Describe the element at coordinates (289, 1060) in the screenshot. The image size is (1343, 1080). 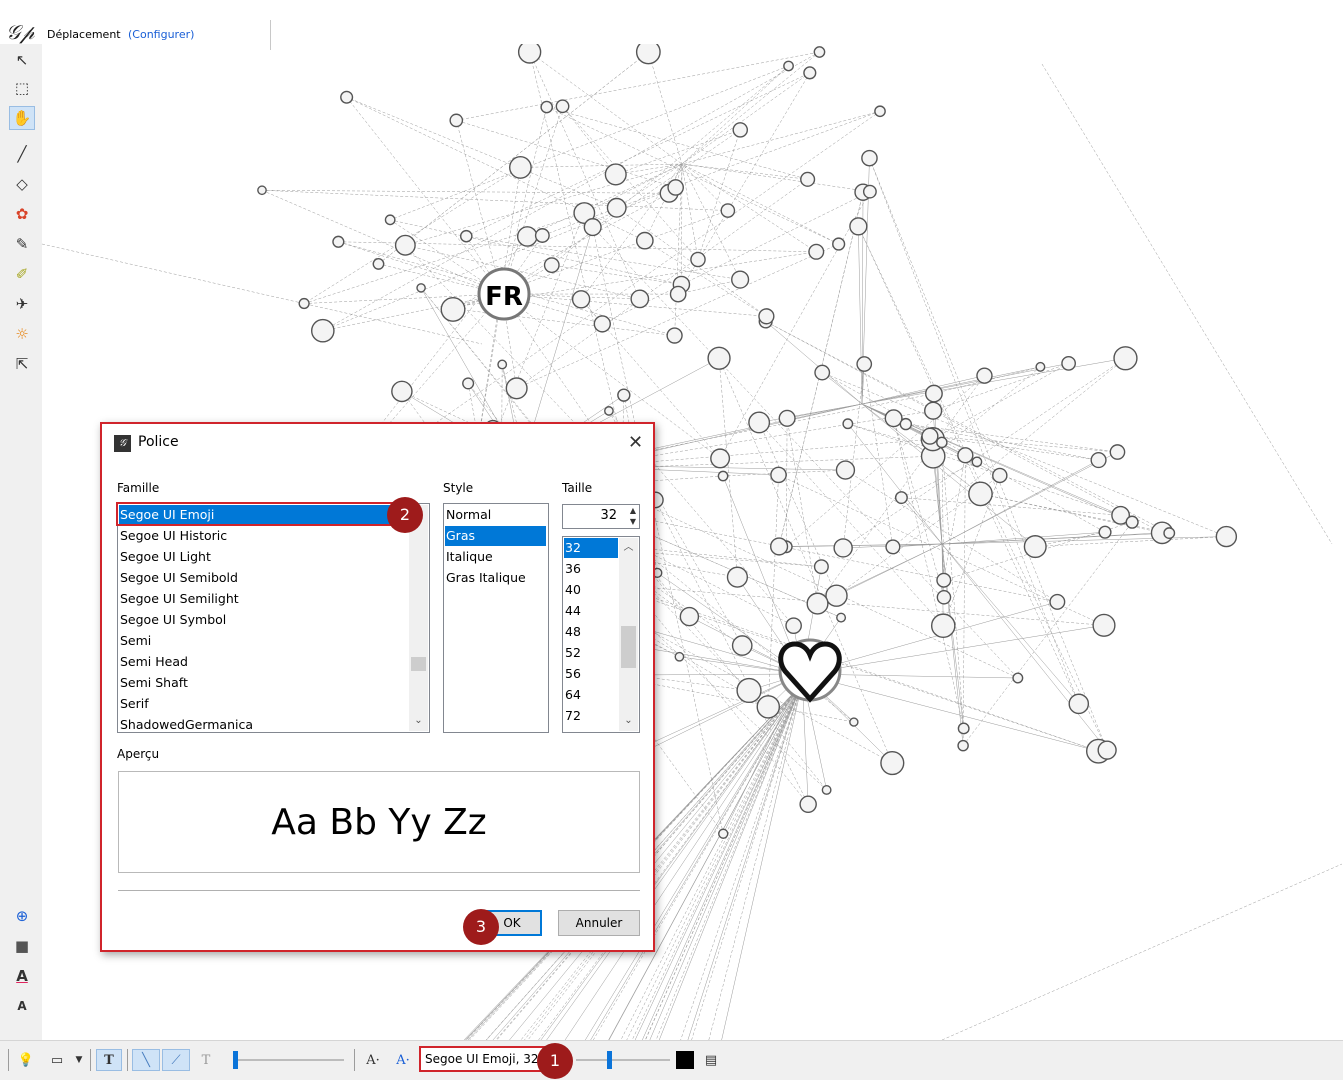
I see `edge-weight-slider` at that location.